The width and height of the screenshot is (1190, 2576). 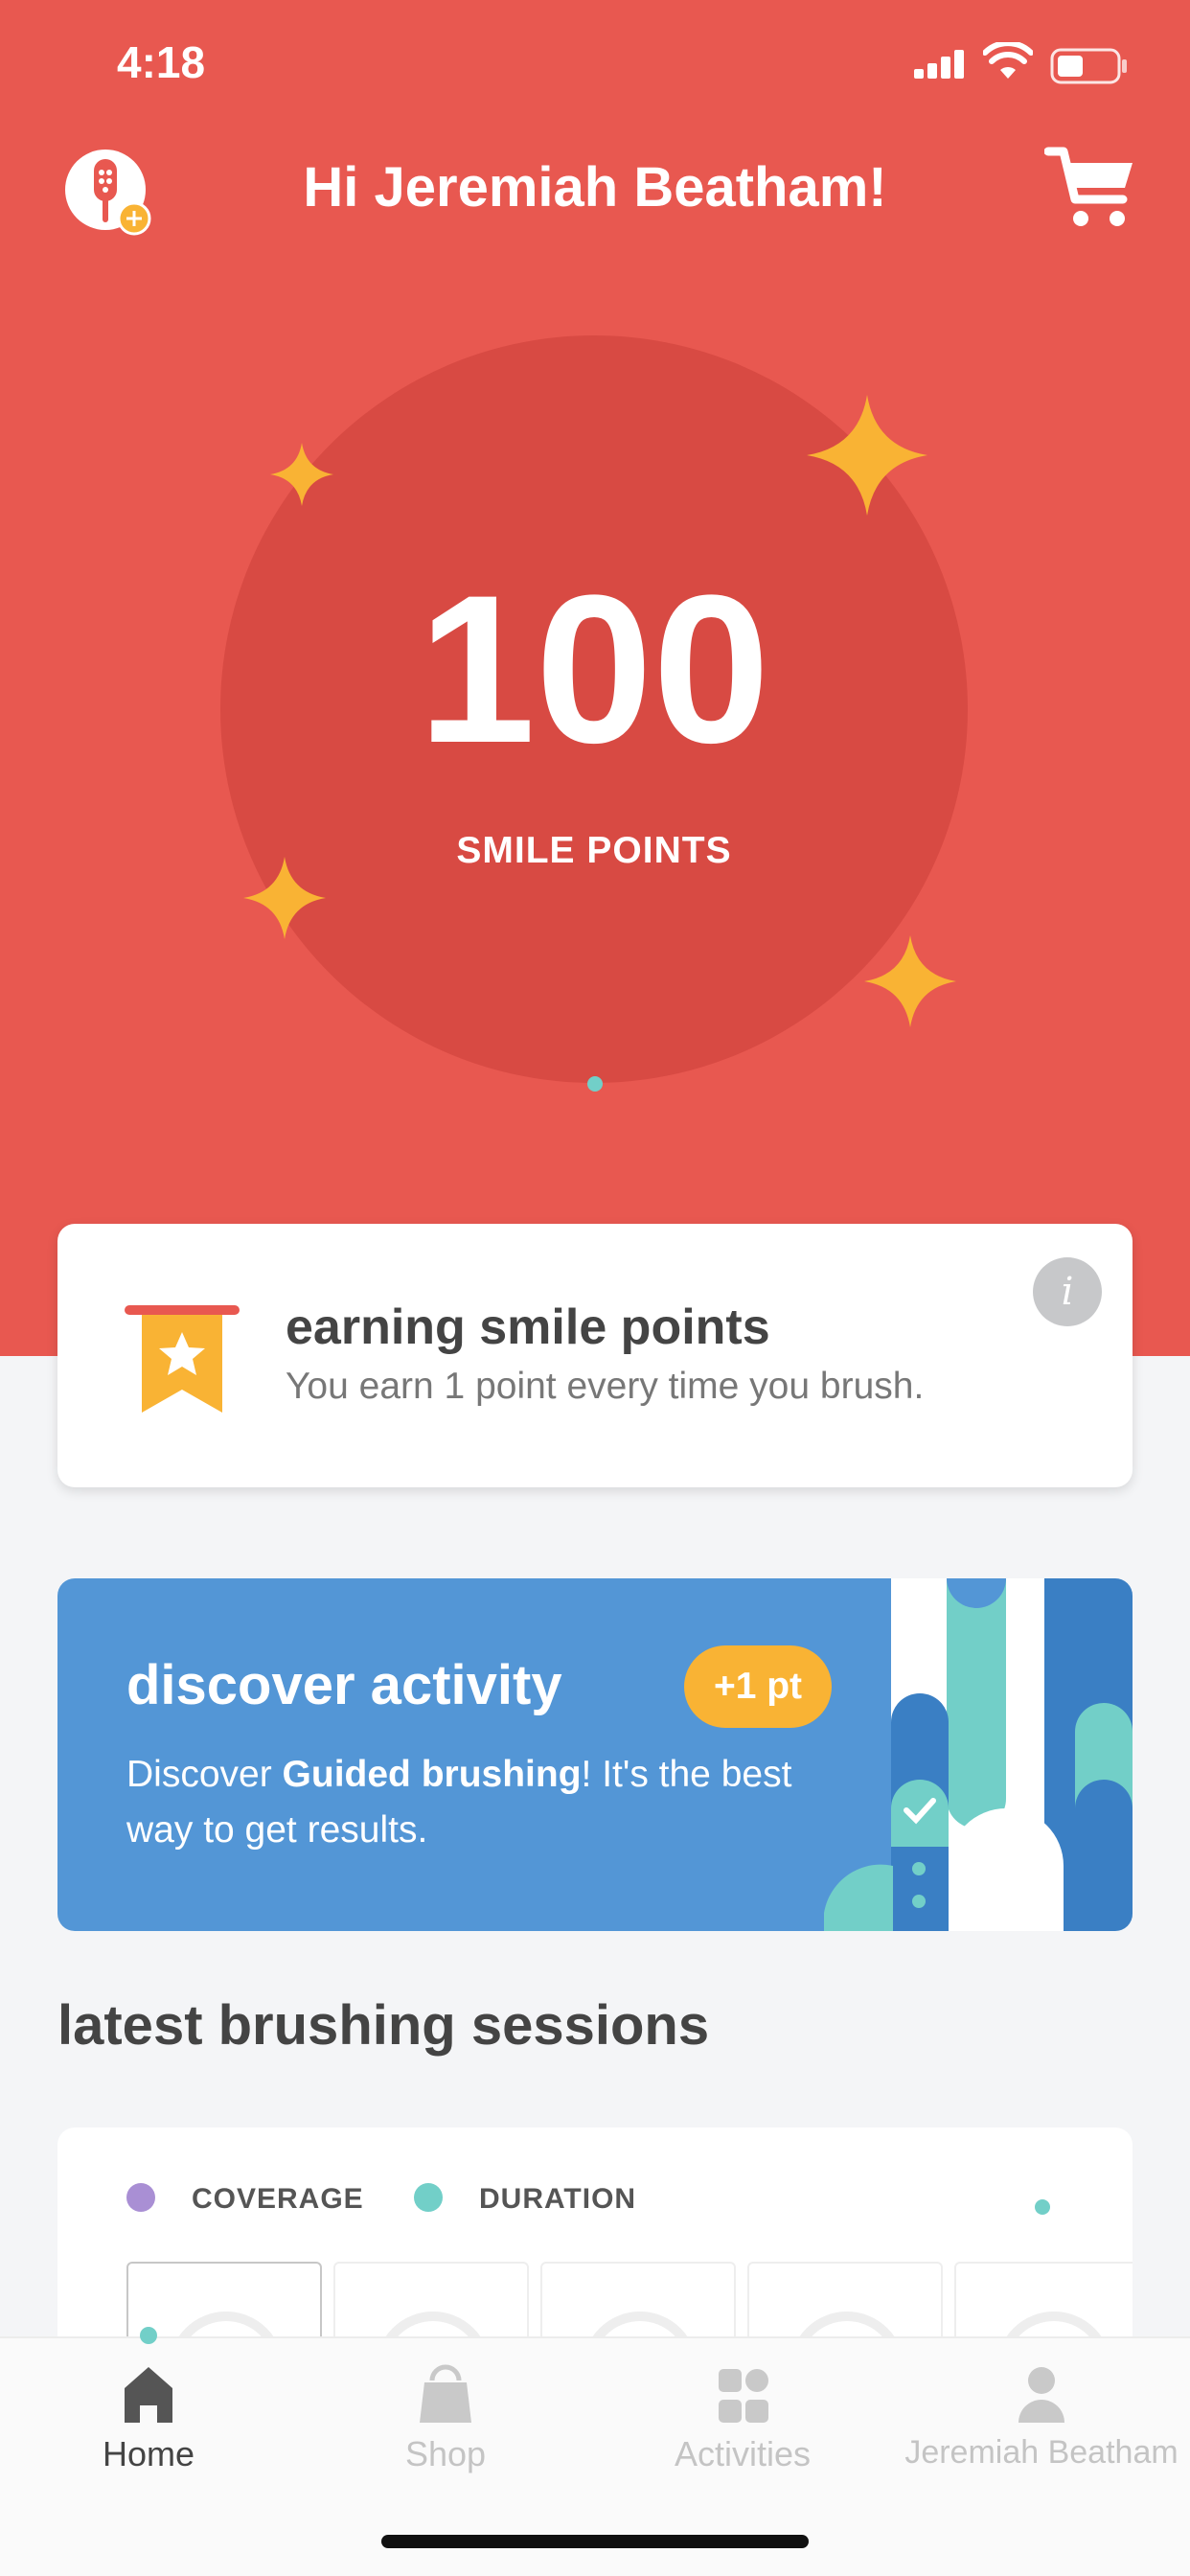 What do you see at coordinates (594, 851) in the screenshot?
I see `points-label: SMILE POINTS` at bounding box center [594, 851].